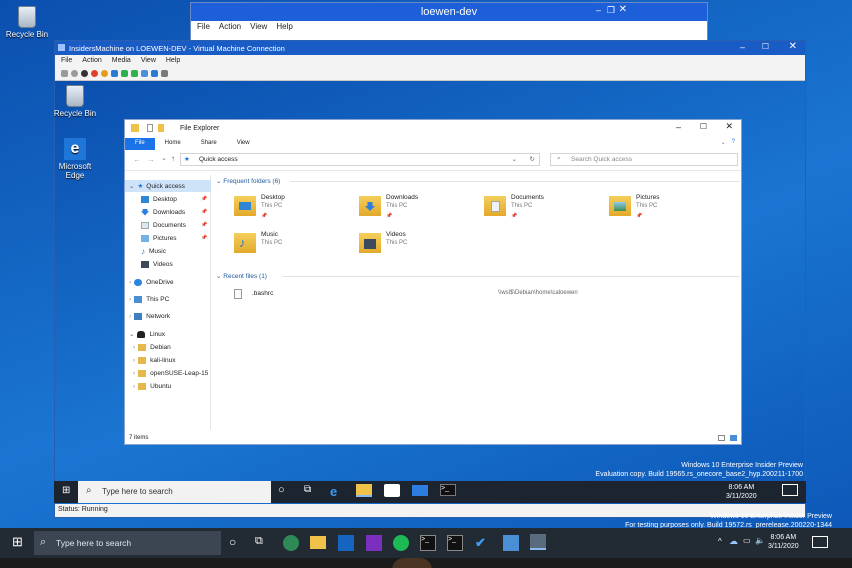 This screenshot has width=852, height=568. I want to click on nav-network: › Network, so click(149, 316).